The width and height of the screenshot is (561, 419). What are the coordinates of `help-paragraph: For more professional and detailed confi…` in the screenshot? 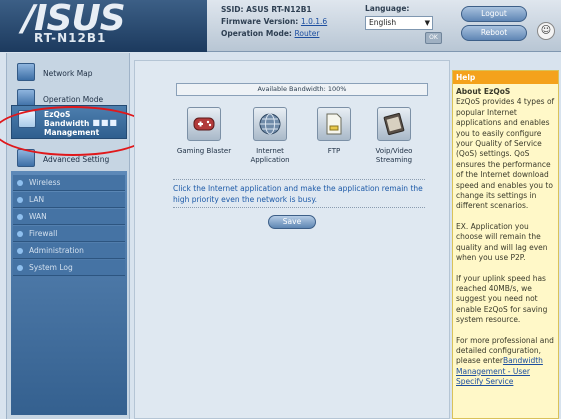 It's located at (505, 362).